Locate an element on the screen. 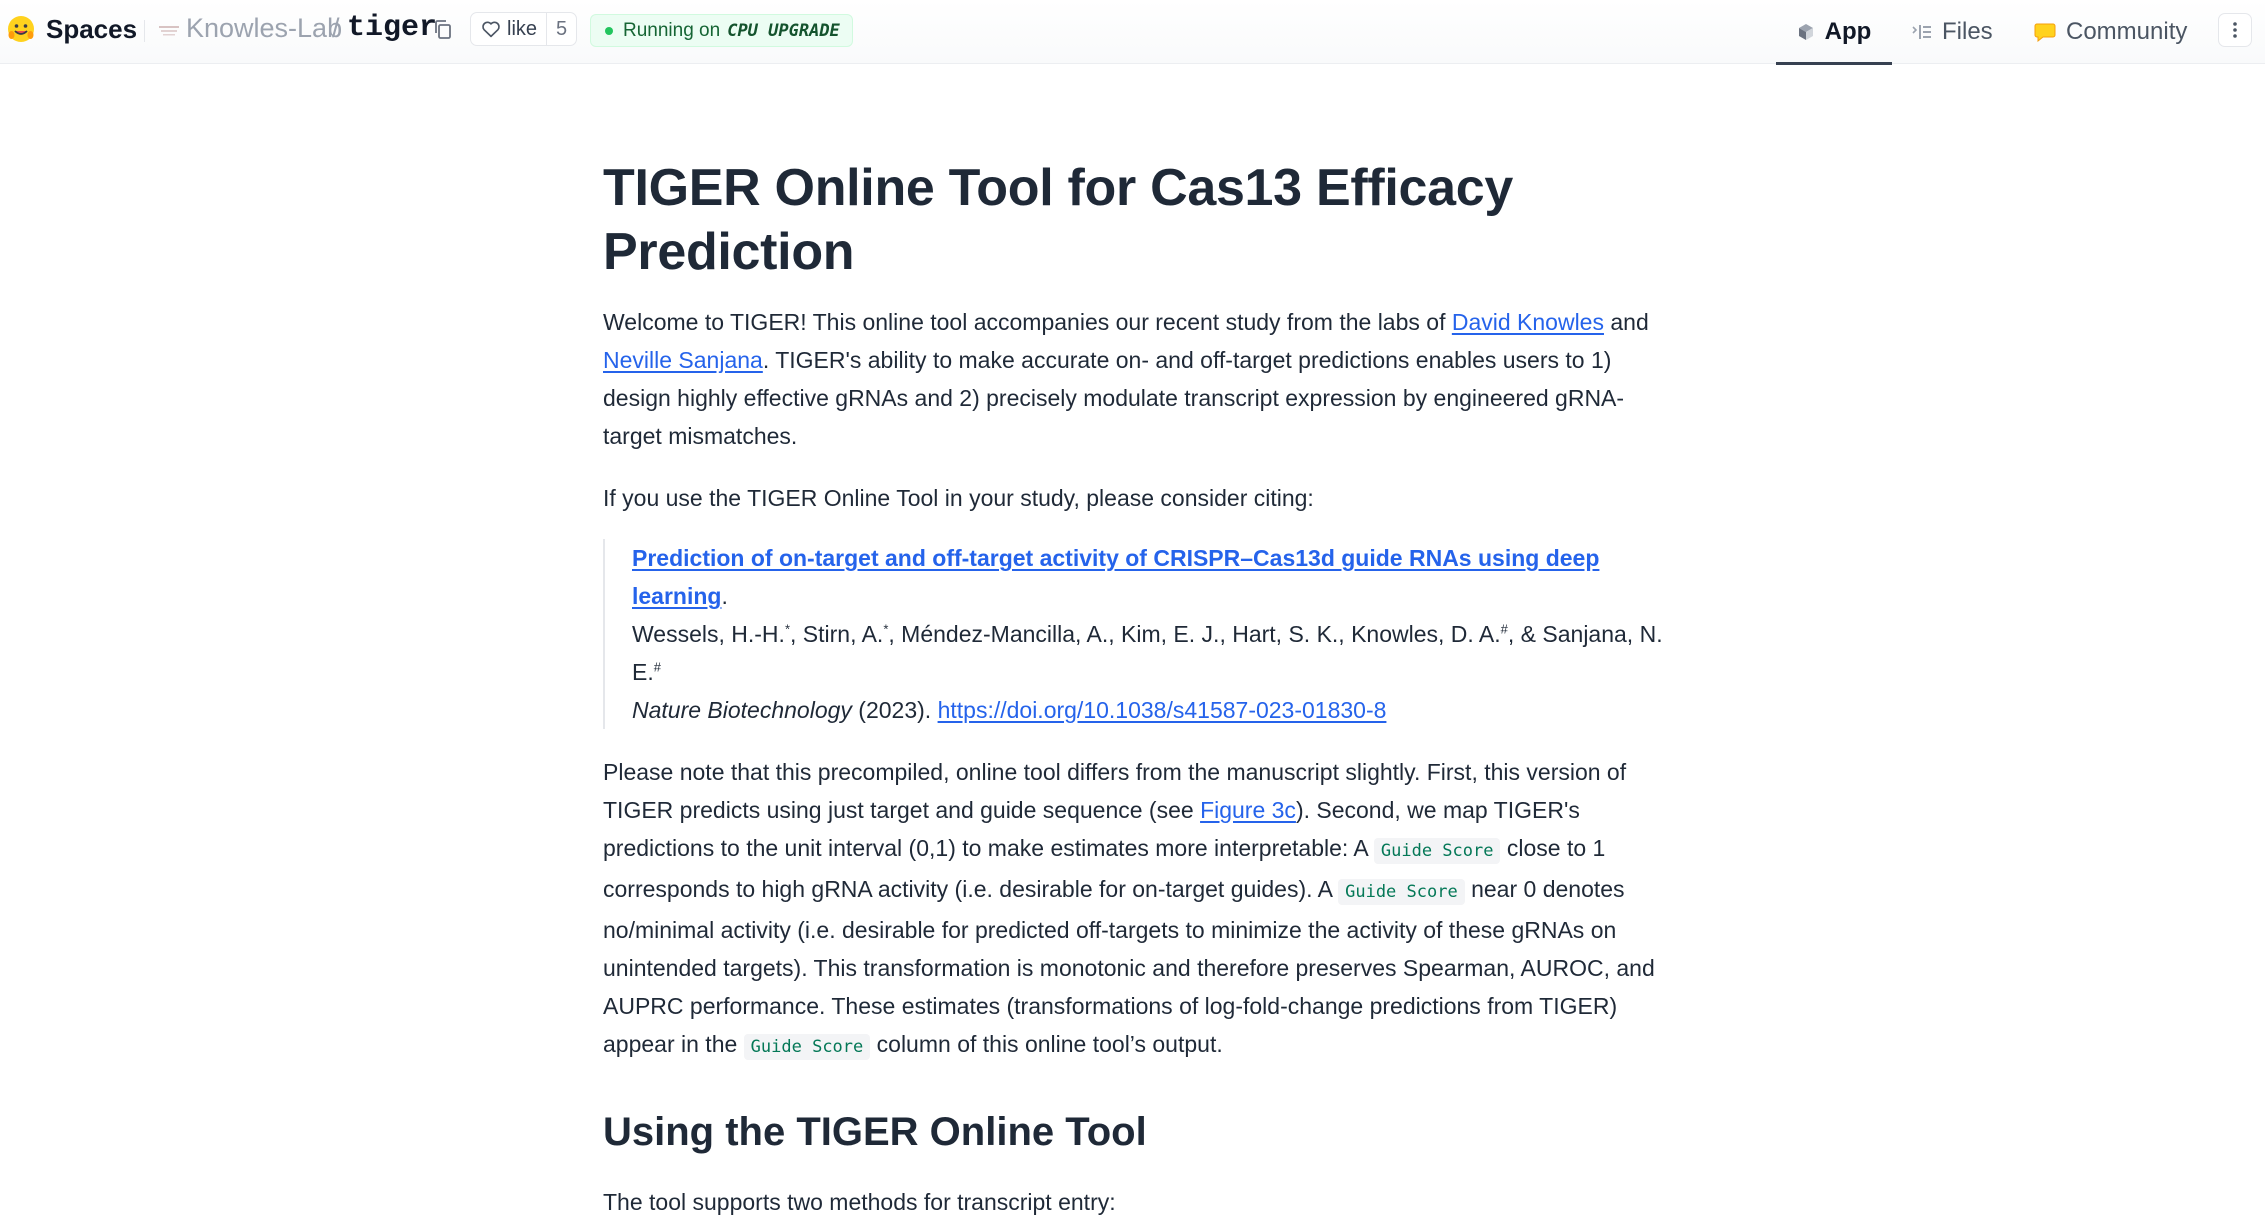  tab-files: Files is located at coordinates (1952, 32).